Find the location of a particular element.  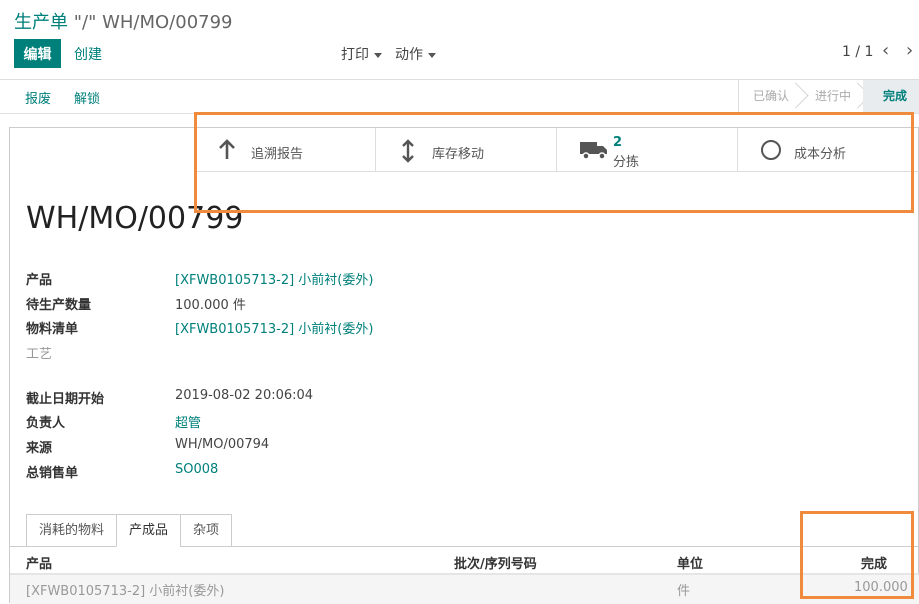

form-statusbar: 报废 解锁 已确认 进行中 完成 is located at coordinates (459, 97).